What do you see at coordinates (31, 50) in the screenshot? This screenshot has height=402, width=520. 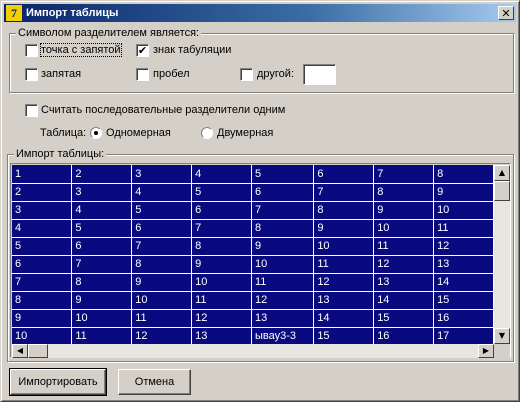 I see `semicolon-checkbox` at bounding box center [31, 50].